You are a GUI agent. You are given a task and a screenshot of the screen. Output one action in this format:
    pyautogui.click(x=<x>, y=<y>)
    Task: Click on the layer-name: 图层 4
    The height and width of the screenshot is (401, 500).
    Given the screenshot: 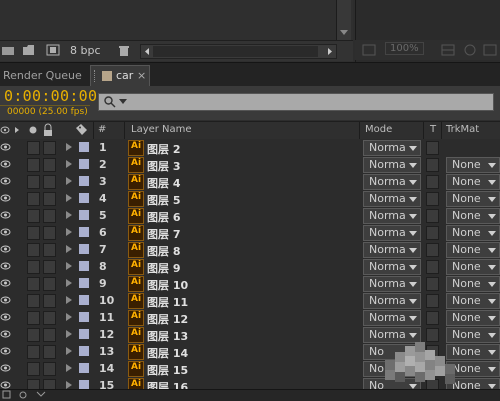 What is the action you would take?
    pyautogui.click(x=163, y=183)
    